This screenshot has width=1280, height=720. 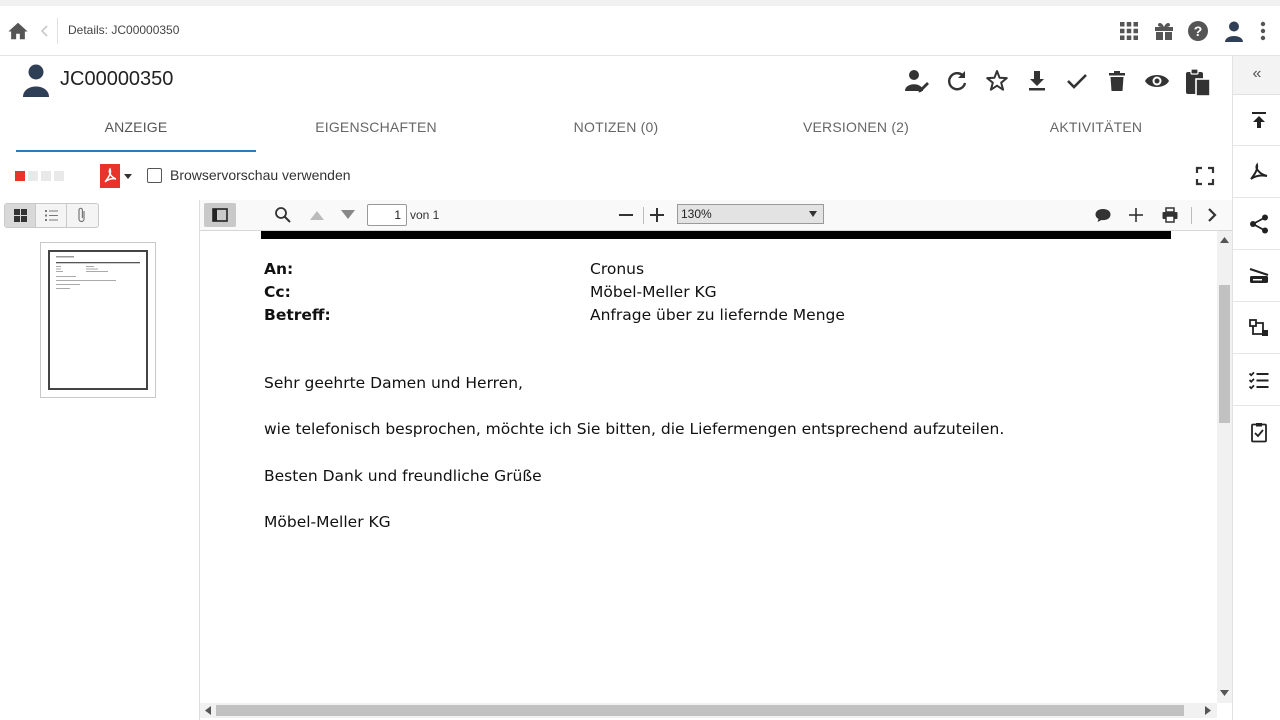 I want to click on outline-view-button, so click(x=51, y=215).